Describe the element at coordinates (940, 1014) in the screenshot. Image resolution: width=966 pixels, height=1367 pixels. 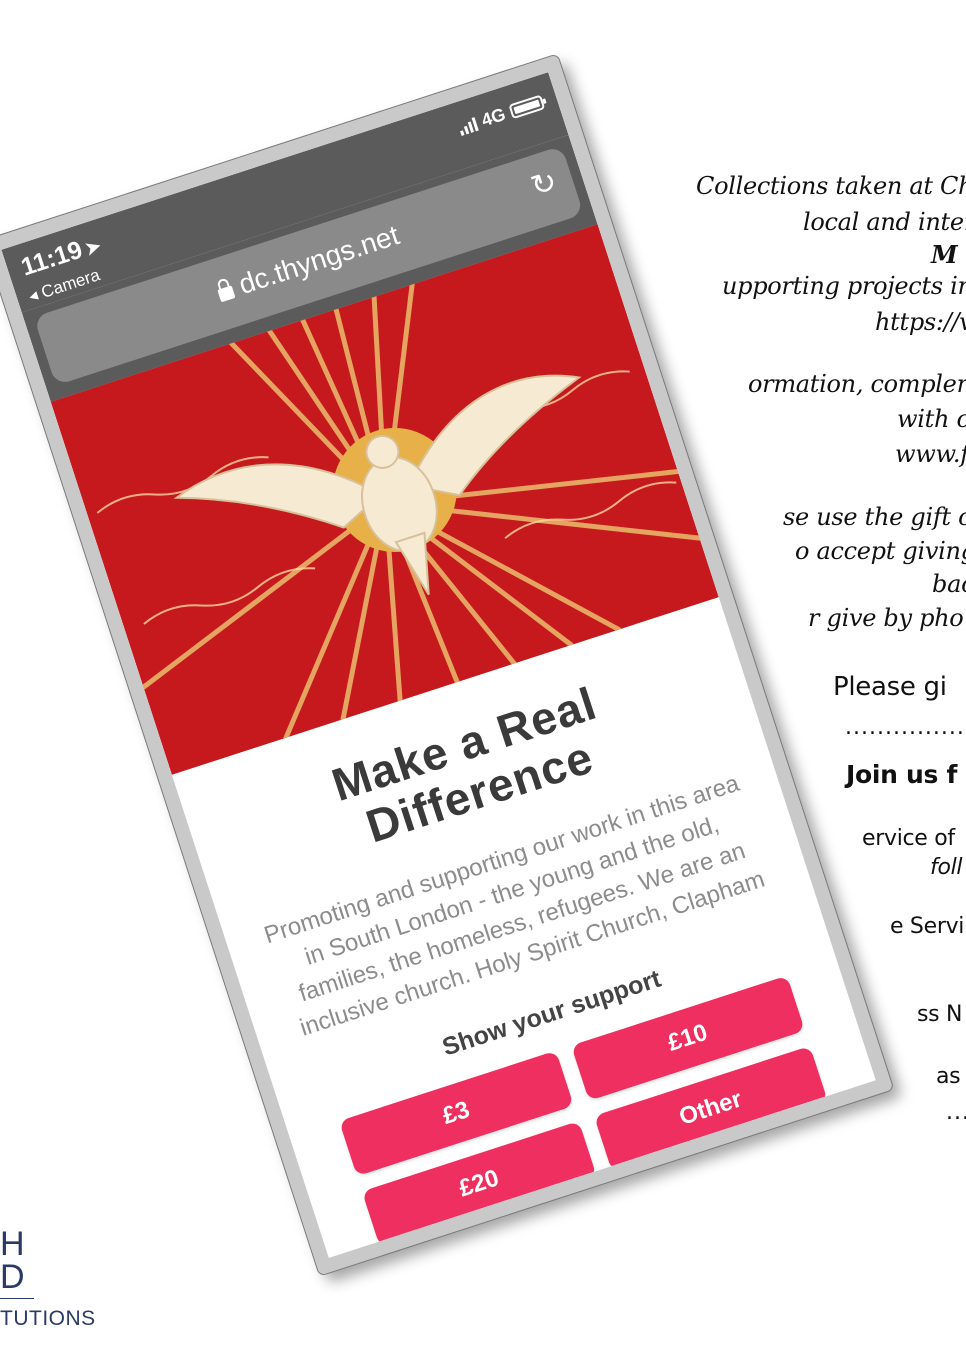
I see `leaflet-line: ss N` at that location.